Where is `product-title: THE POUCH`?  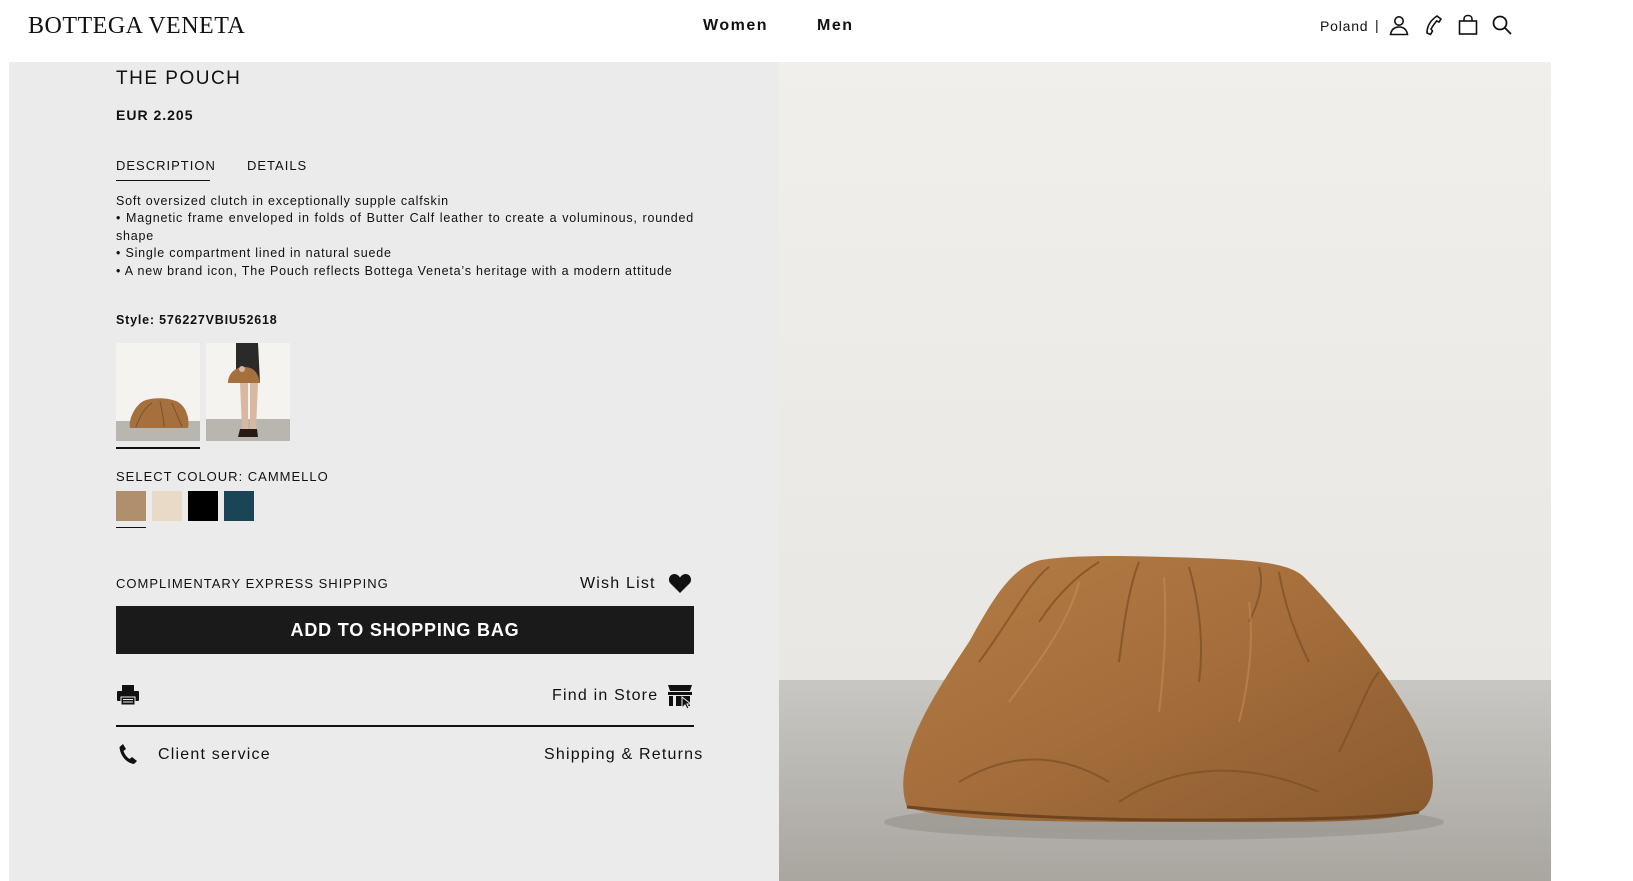 product-title: THE POUCH is located at coordinates (179, 78).